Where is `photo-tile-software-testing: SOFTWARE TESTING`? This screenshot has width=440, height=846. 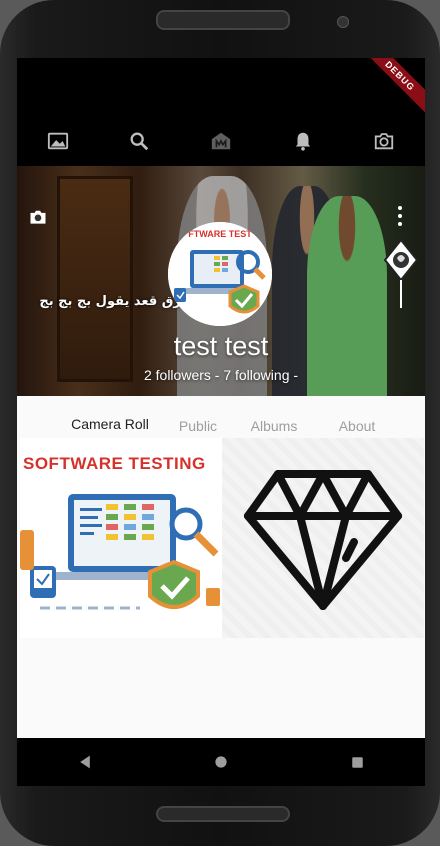 photo-tile-software-testing: SOFTWARE TESTING is located at coordinates (121, 538).